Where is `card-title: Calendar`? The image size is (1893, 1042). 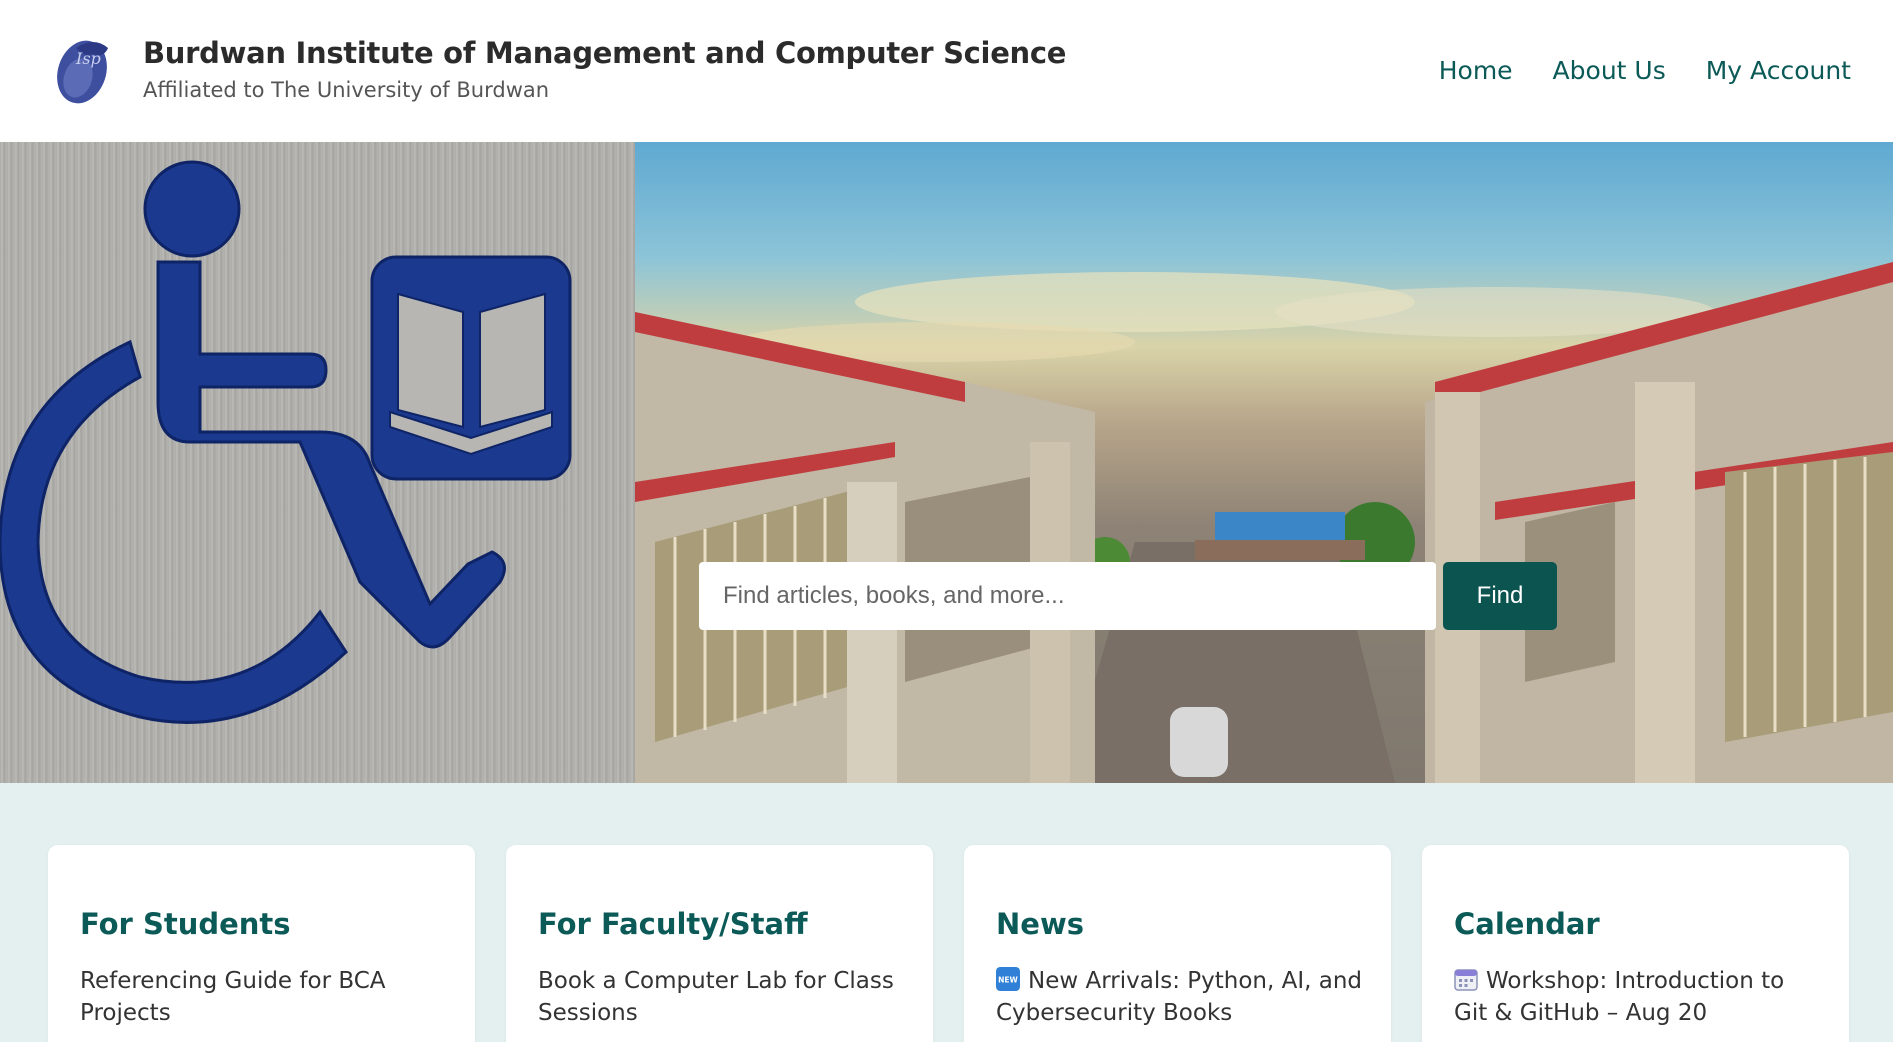 card-title: Calendar is located at coordinates (1527, 924).